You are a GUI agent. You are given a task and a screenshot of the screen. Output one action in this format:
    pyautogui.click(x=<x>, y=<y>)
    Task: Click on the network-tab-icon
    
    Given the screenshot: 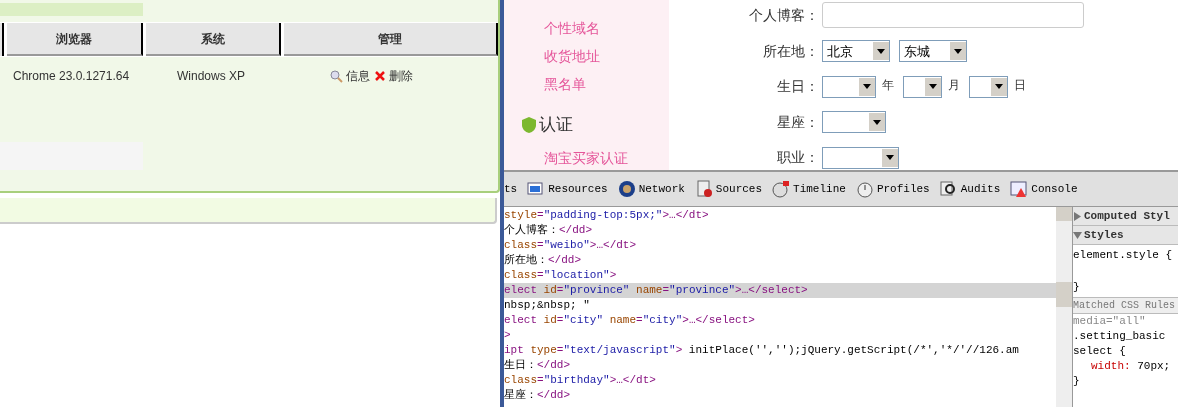 What is the action you would take?
    pyautogui.click(x=626, y=189)
    